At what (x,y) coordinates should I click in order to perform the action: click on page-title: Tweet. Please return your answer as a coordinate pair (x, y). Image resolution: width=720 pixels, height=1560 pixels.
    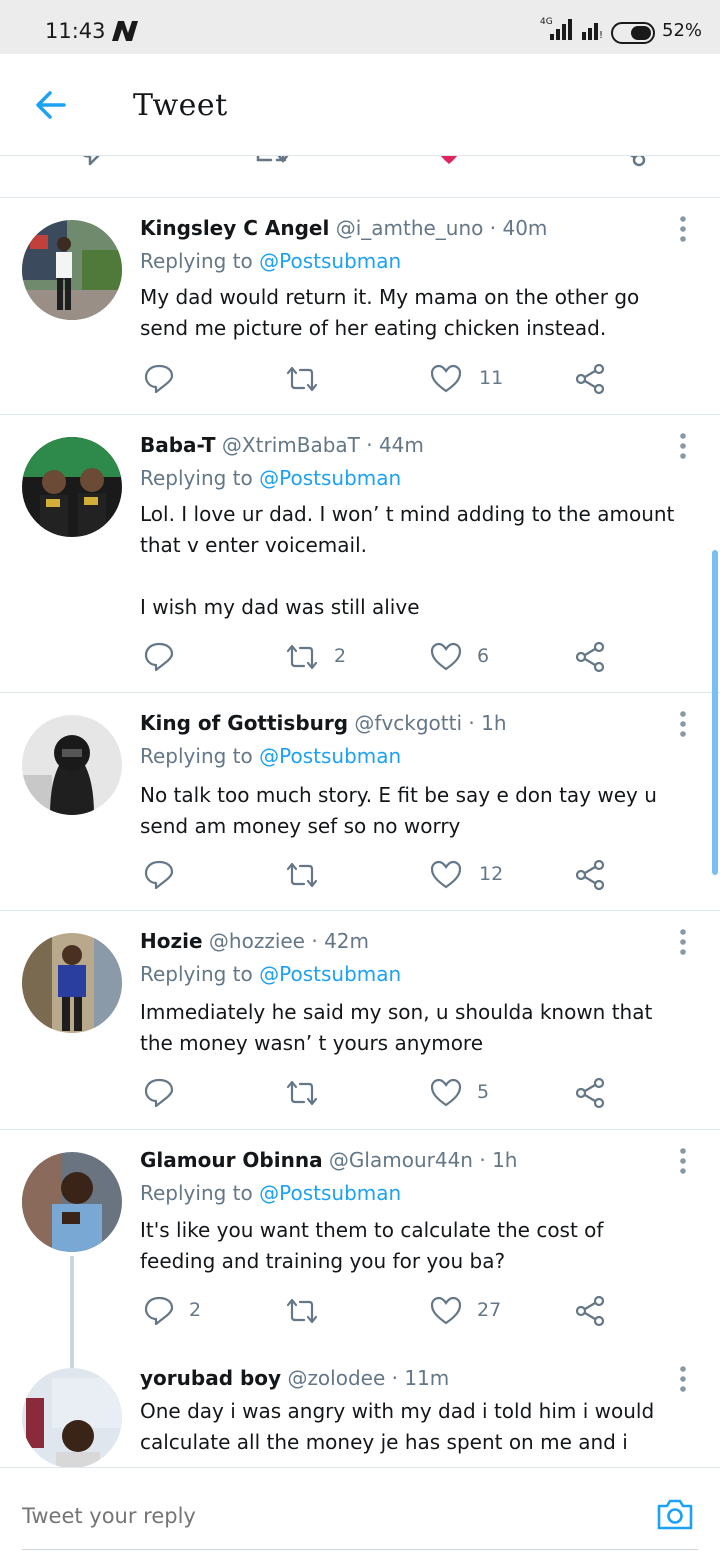
    Looking at the image, I should click on (180, 105).